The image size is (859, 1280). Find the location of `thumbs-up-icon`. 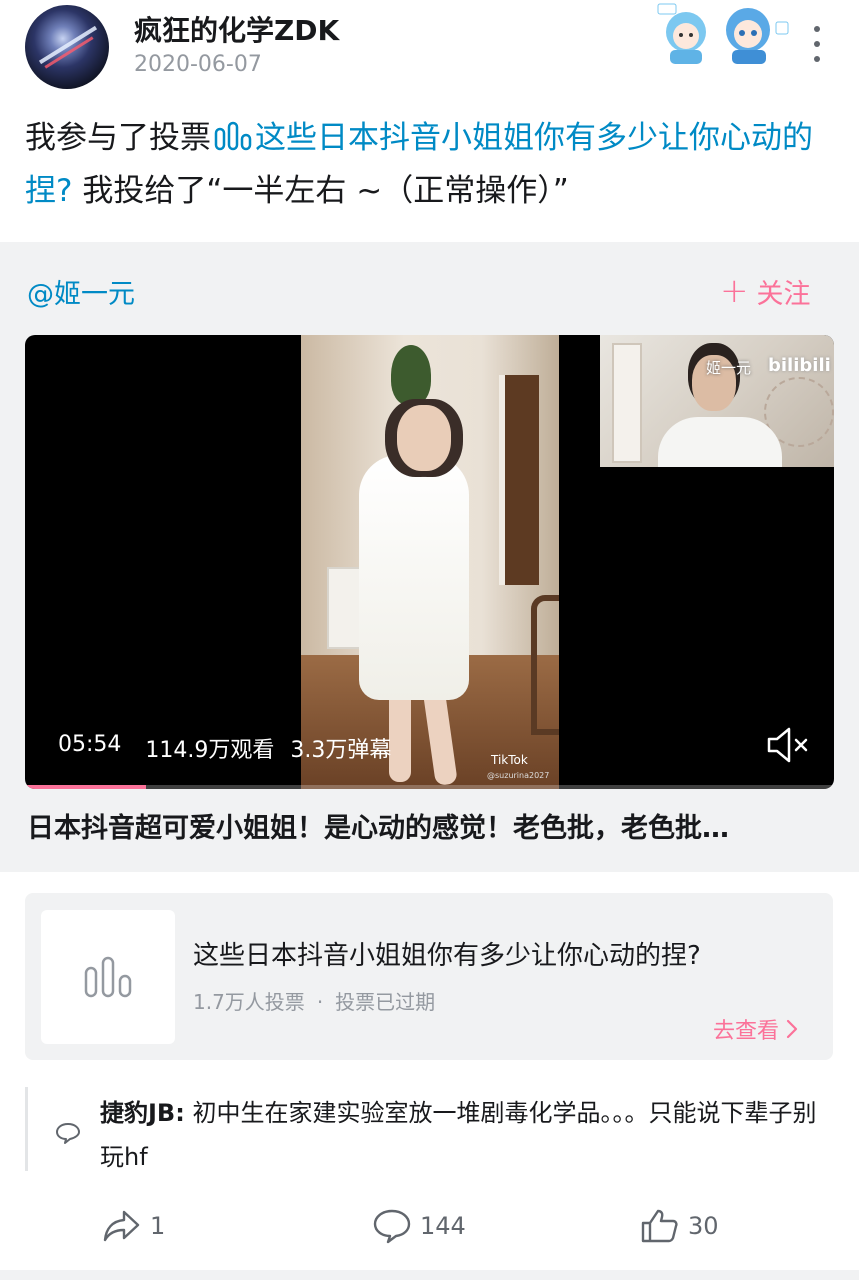

thumbs-up-icon is located at coordinates (659, 1226).